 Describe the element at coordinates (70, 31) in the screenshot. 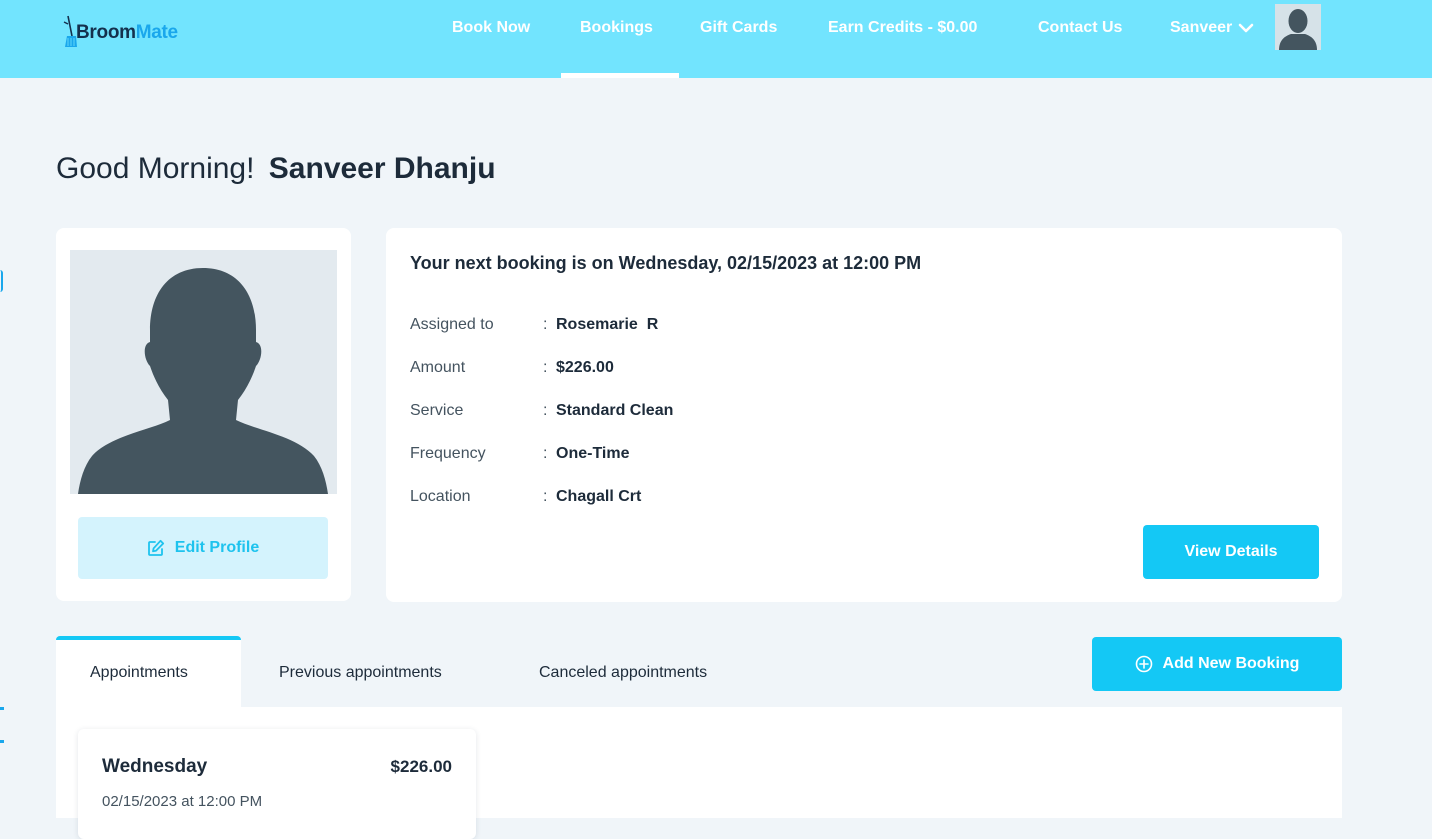

I see `broom-icon` at that location.